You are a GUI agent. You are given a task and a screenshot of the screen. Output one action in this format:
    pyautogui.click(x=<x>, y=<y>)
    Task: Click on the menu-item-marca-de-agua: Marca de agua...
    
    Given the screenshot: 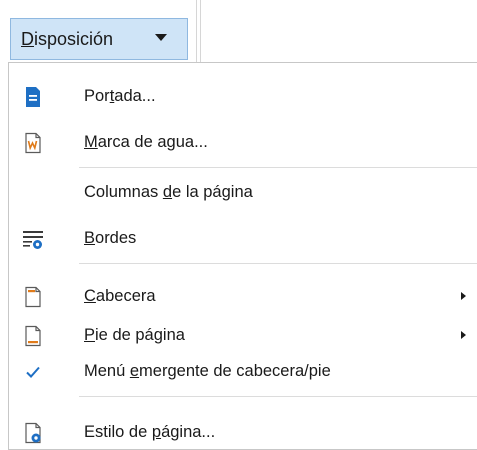 What is the action you would take?
    pyautogui.click(x=243, y=143)
    